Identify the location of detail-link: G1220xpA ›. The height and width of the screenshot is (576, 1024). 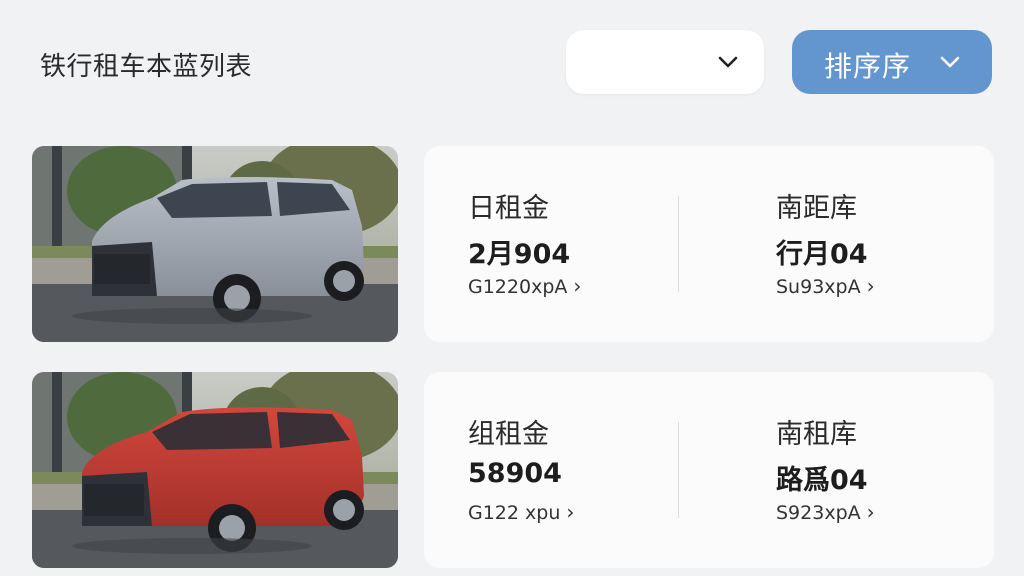
(524, 286).